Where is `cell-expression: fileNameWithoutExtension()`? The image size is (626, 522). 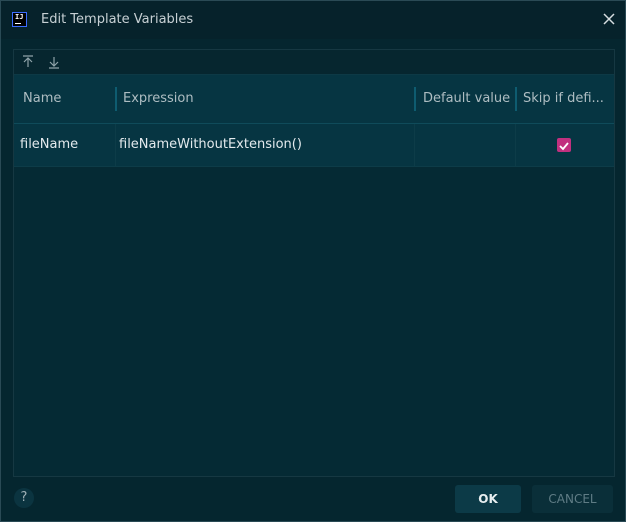 cell-expression: fileNameWithoutExtension() is located at coordinates (265, 145).